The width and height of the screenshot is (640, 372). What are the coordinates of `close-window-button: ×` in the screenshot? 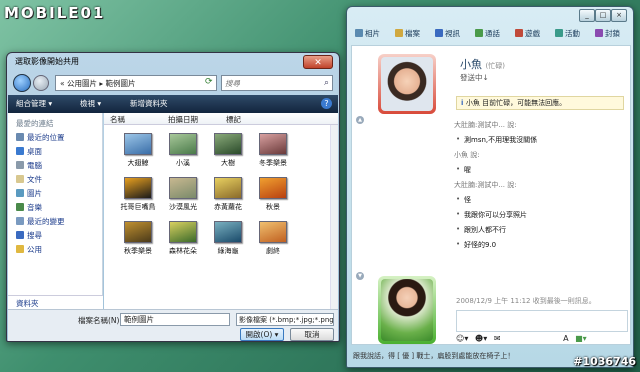 It's located at (619, 15).